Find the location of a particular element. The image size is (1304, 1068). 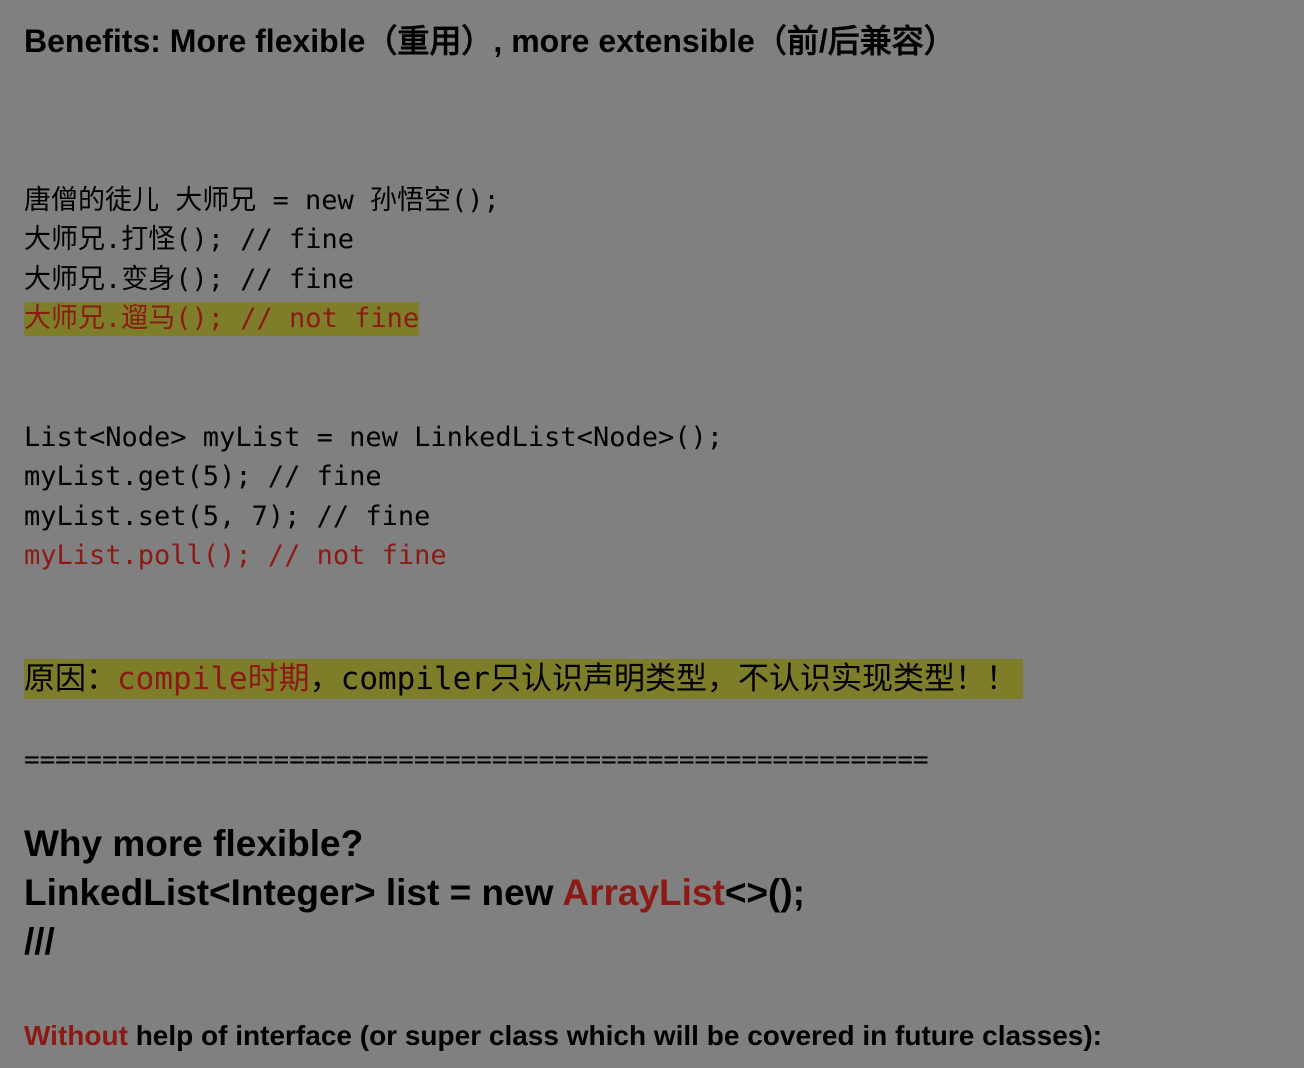

code-line-fight-monster: 大师兄.打怪(); // fine is located at coordinates (189, 239).